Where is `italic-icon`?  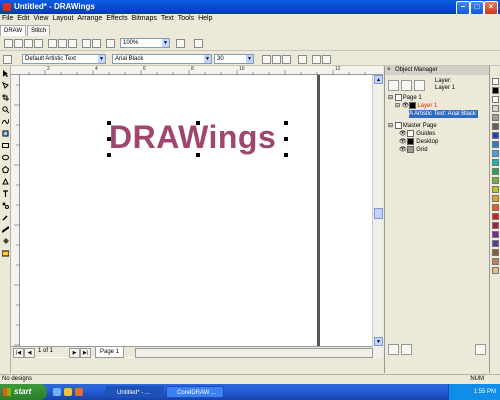 italic-icon is located at coordinates (276, 59).